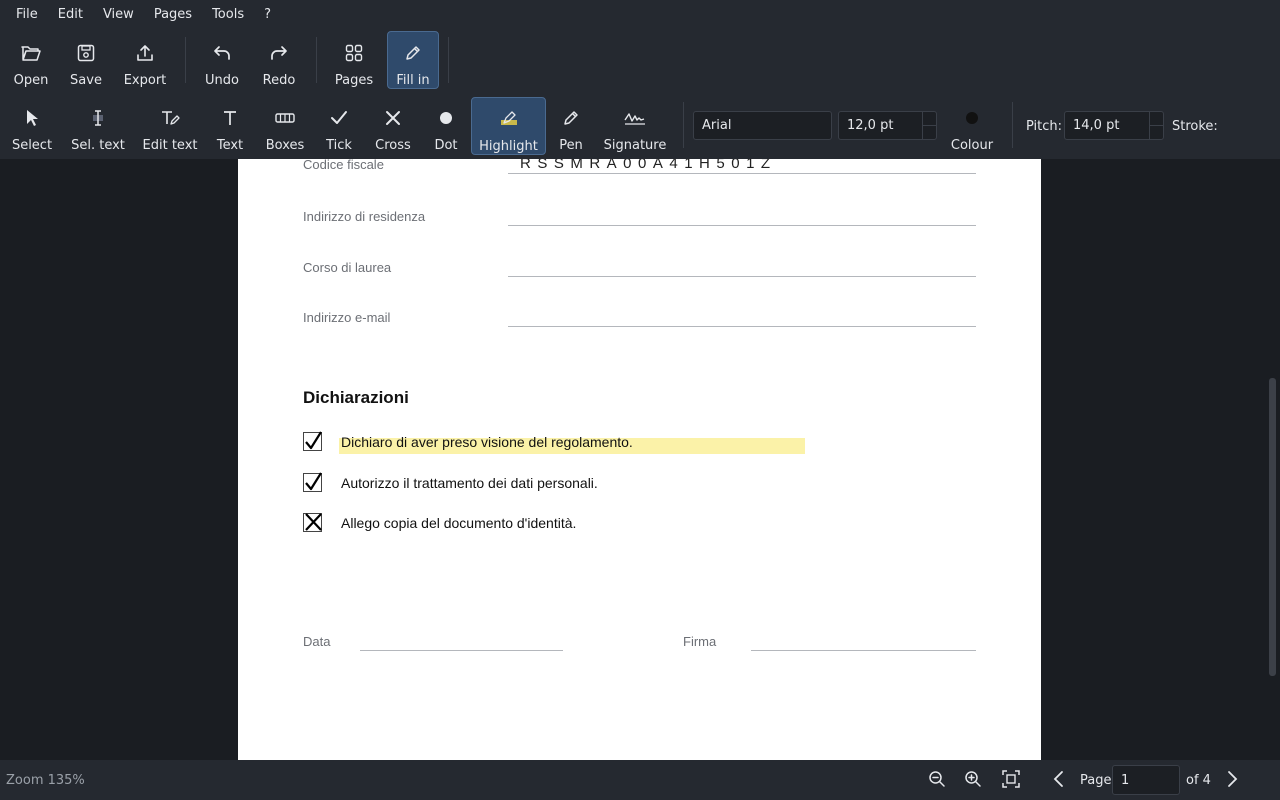  Describe the element at coordinates (762, 125) in the screenshot. I see `font-family-select: Arial` at that location.